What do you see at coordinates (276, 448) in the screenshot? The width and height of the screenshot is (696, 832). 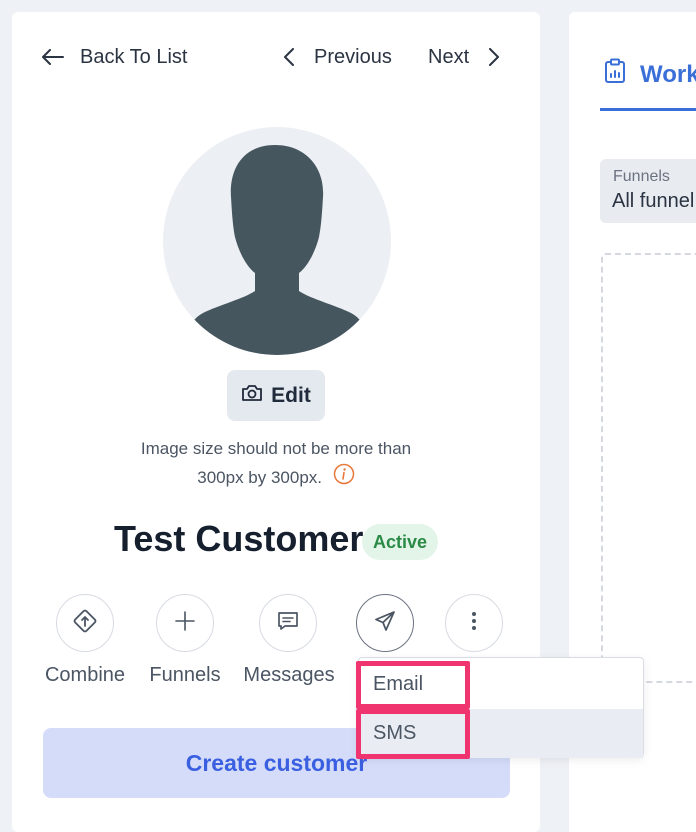 I see `image-size-hint-line1: Image size should not be more than` at bounding box center [276, 448].